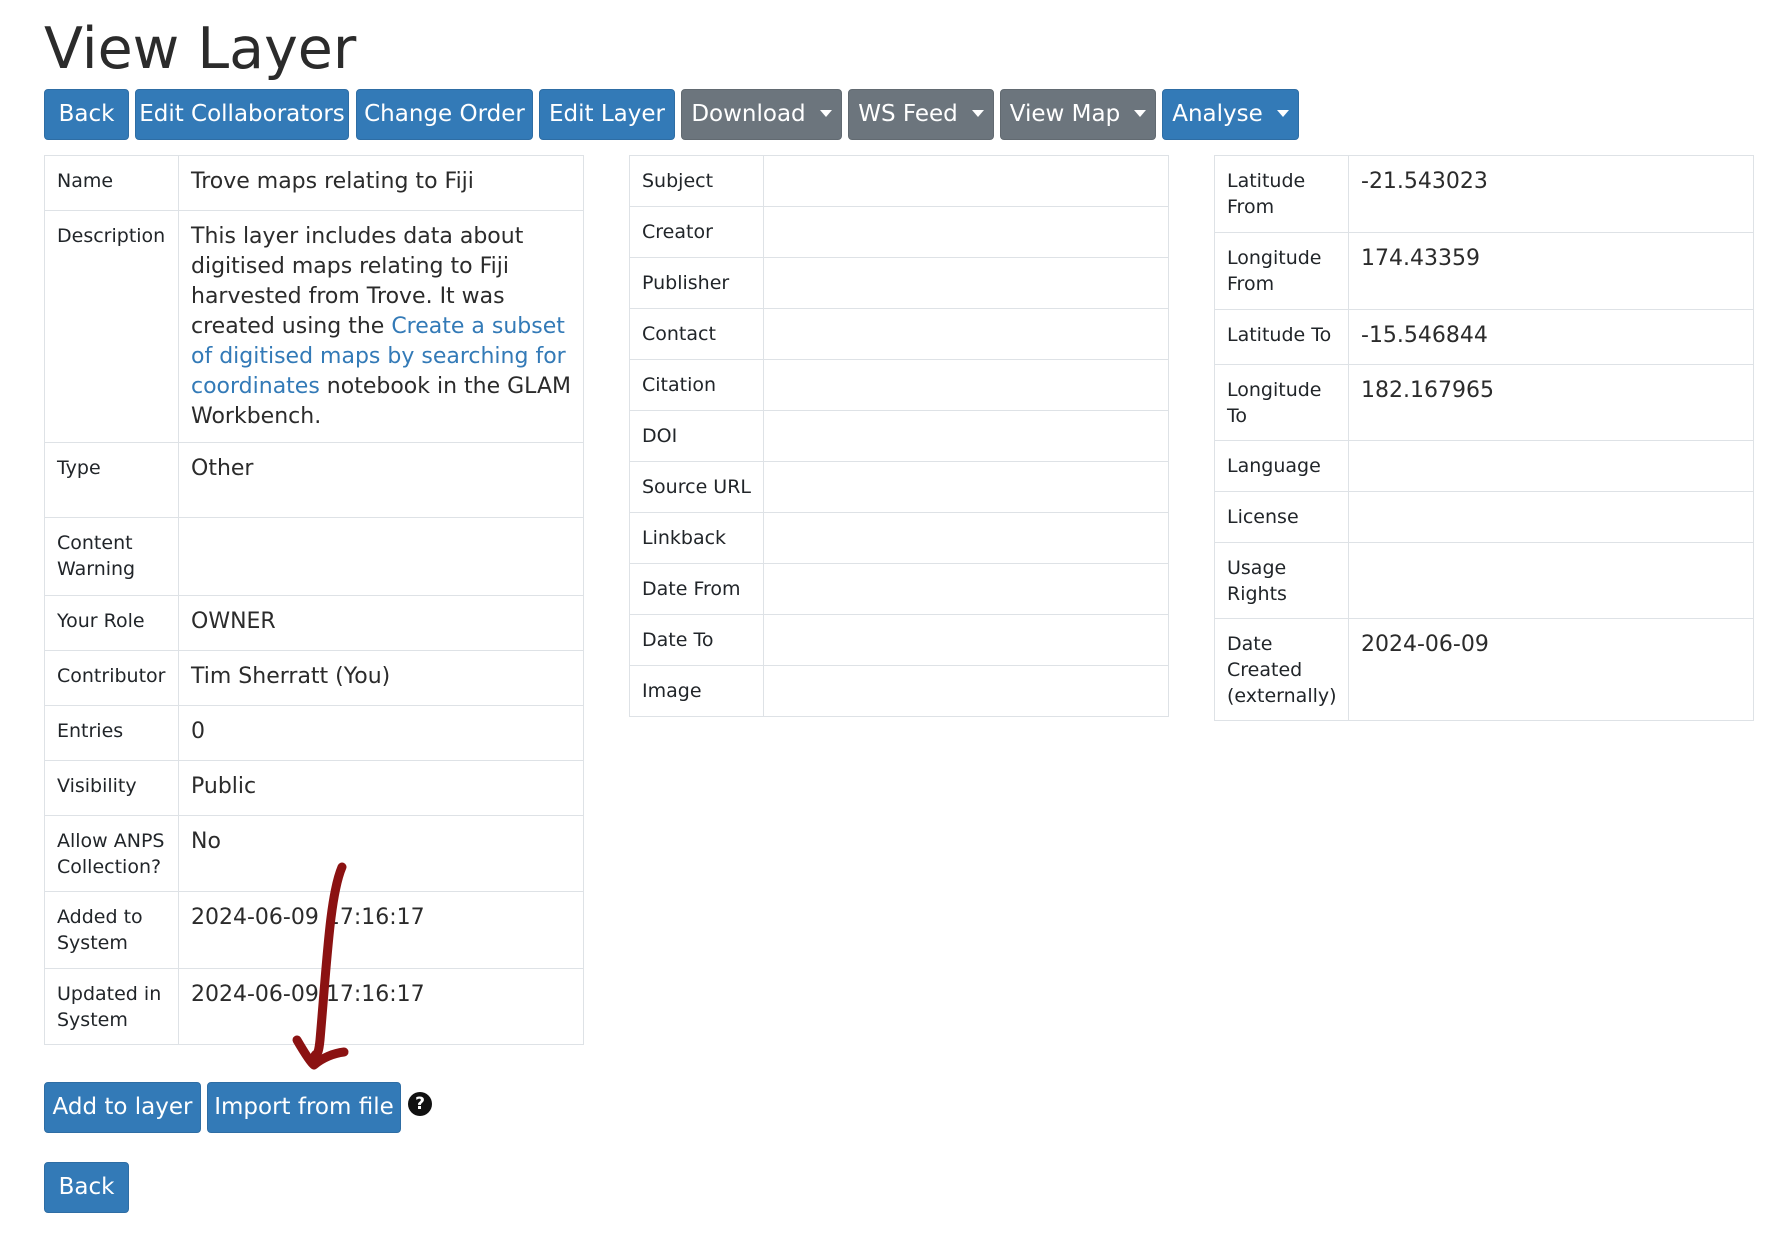  I want to click on contributor-value: Tim Sherratt (You), so click(381, 678).